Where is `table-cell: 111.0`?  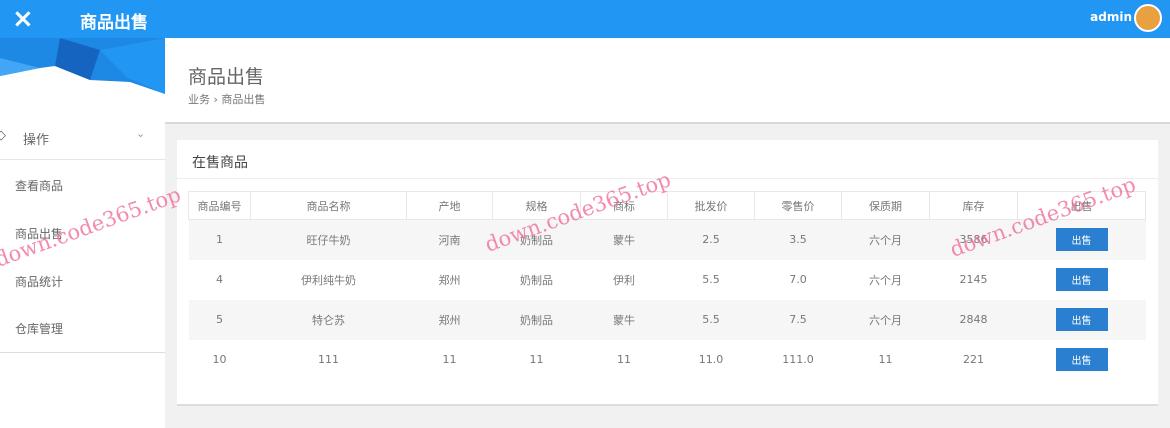
table-cell: 111.0 is located at coordinates (798, 359).